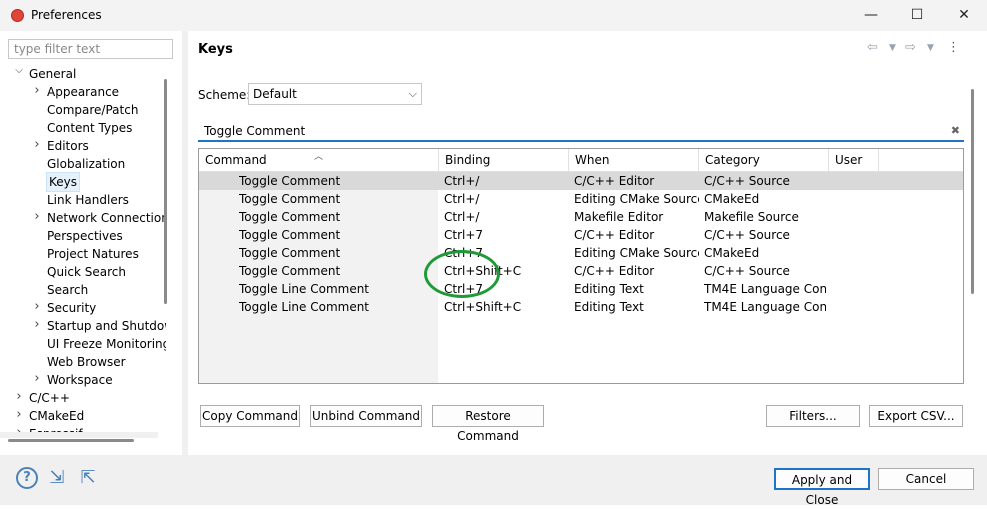 The height and width of the screenshot is (510, 987). Describe the element at coordinates (493, 481) in the screenshot. I see `dialog-footer: ? ⇲ ⇱ Apply and Close Cancel` at that location.